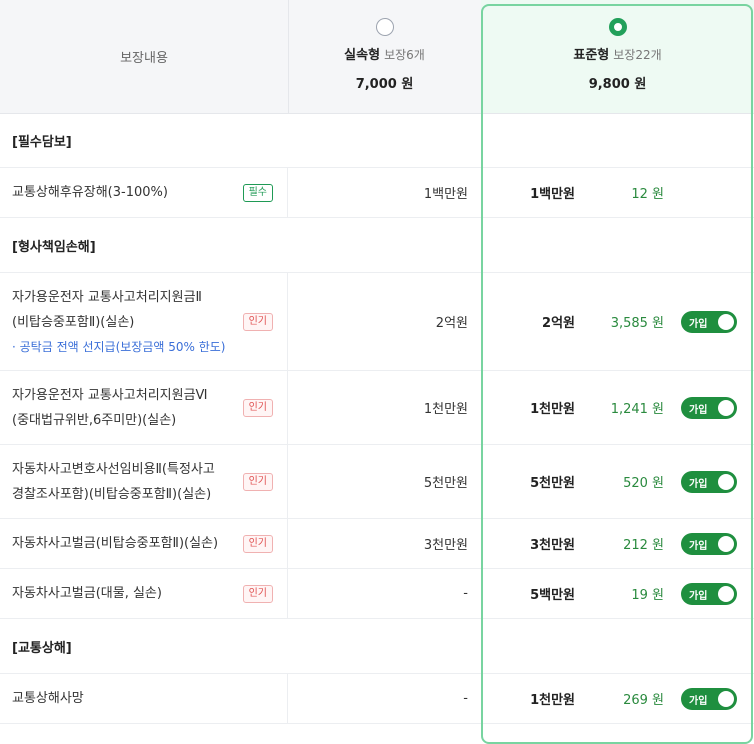 The width and height of the screenshot is (754, 744). I want to click on coverage-name-line: 자동차사고벌금(대물, 실손), so click(87, 593).